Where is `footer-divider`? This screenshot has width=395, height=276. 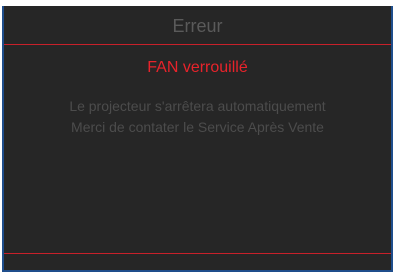
footer-divider is located at coordinates (197, 253).